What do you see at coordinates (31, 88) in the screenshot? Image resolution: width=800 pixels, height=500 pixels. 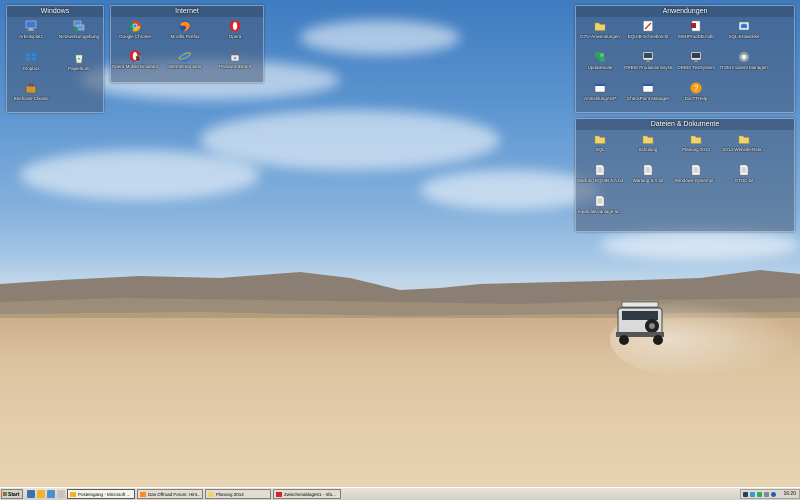 I see `briefcase-icon` at bounding box center [31, 88].